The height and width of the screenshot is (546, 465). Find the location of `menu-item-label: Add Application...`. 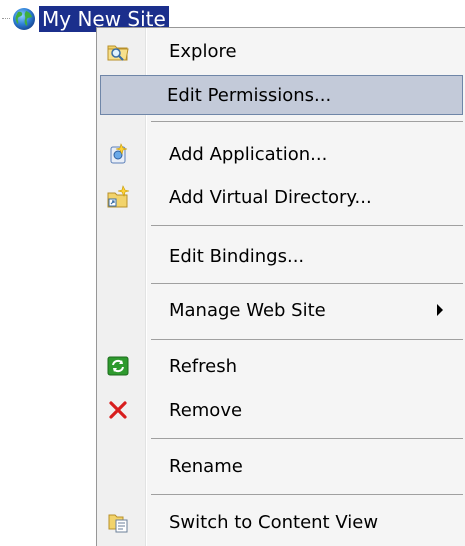

menu-item-label: Add Application... is located at coordinates (248, 154).